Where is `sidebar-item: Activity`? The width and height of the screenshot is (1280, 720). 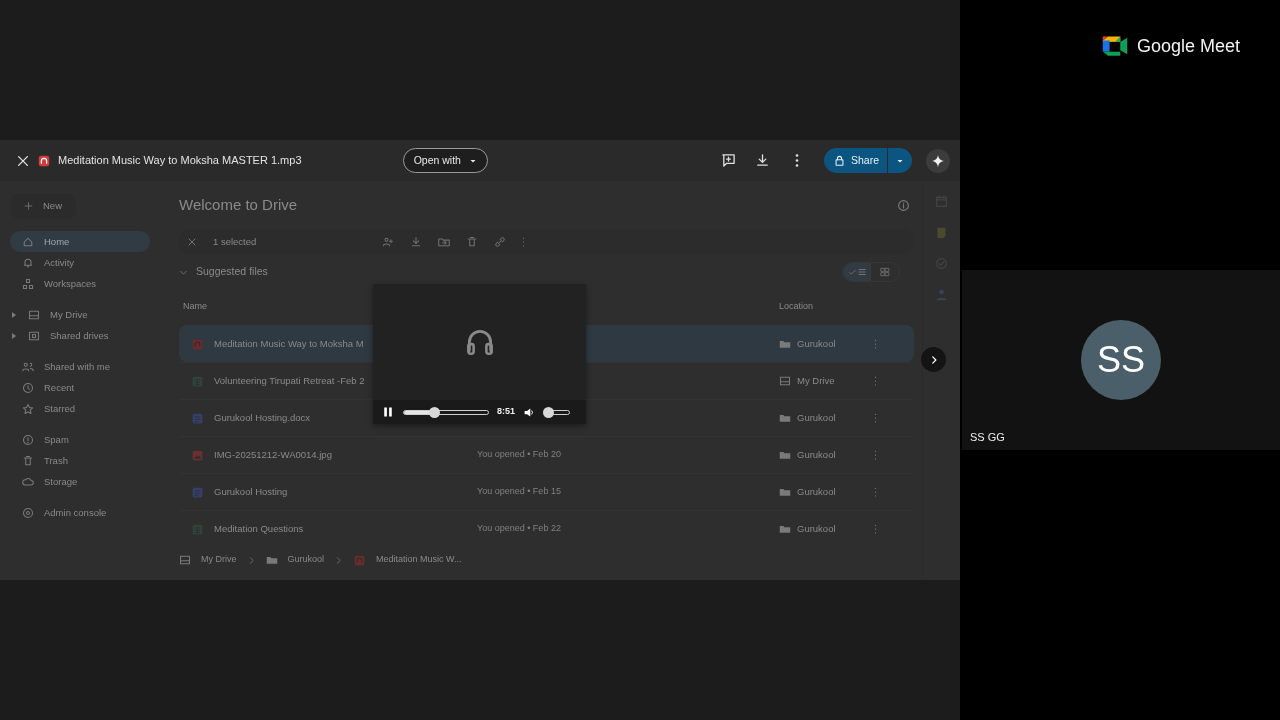
sidebar-item: Activity is located at coordinates (80, 263).